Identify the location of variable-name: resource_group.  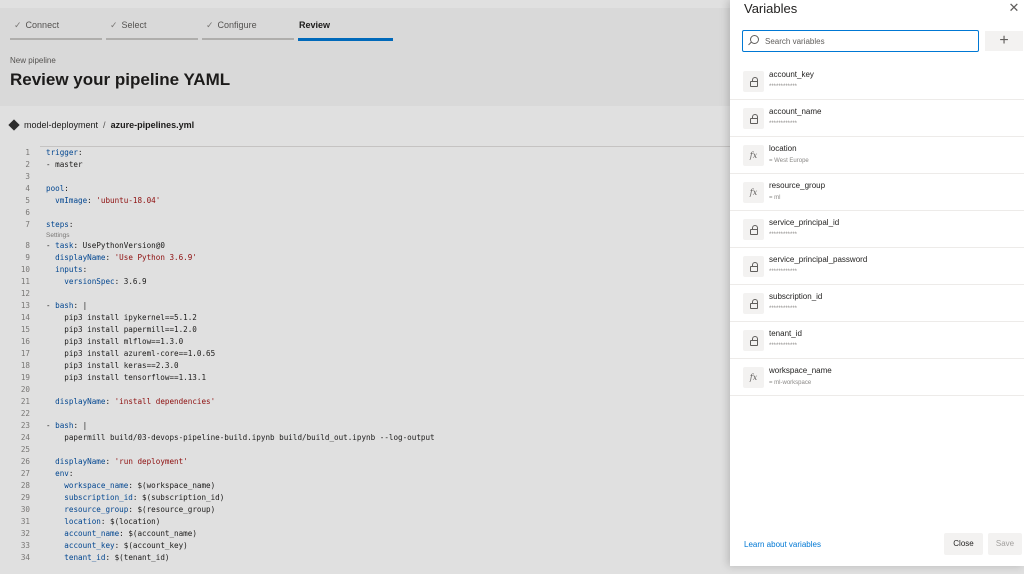
(797, 185).